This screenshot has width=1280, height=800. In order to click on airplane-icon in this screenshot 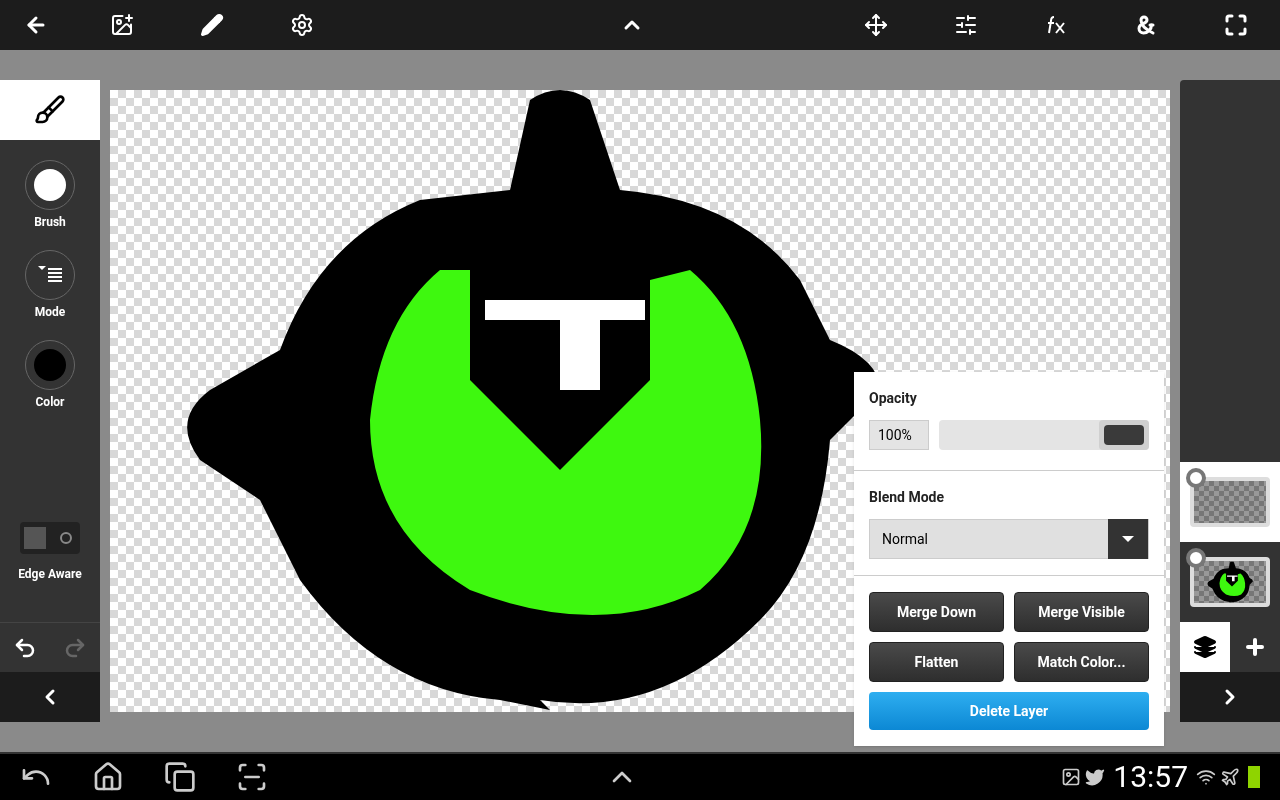, I will do `click(1230, 777)`.